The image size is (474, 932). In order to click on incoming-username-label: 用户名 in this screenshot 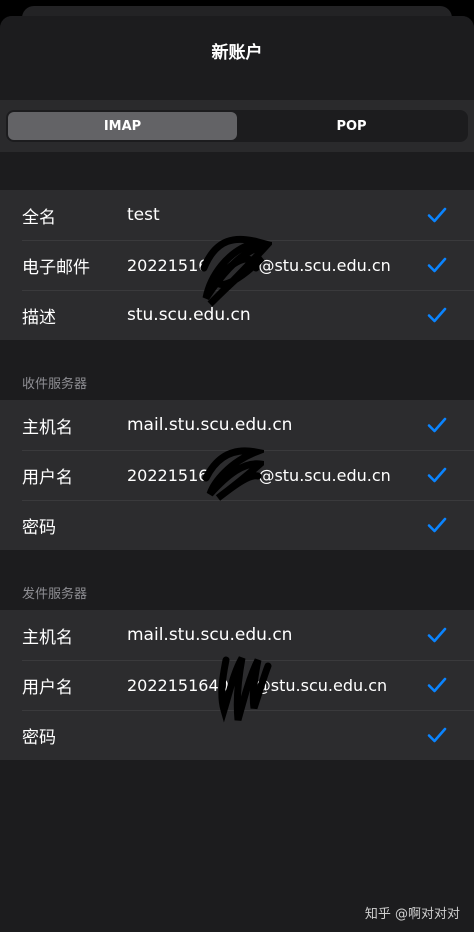, I will do `click(47, 477)`.